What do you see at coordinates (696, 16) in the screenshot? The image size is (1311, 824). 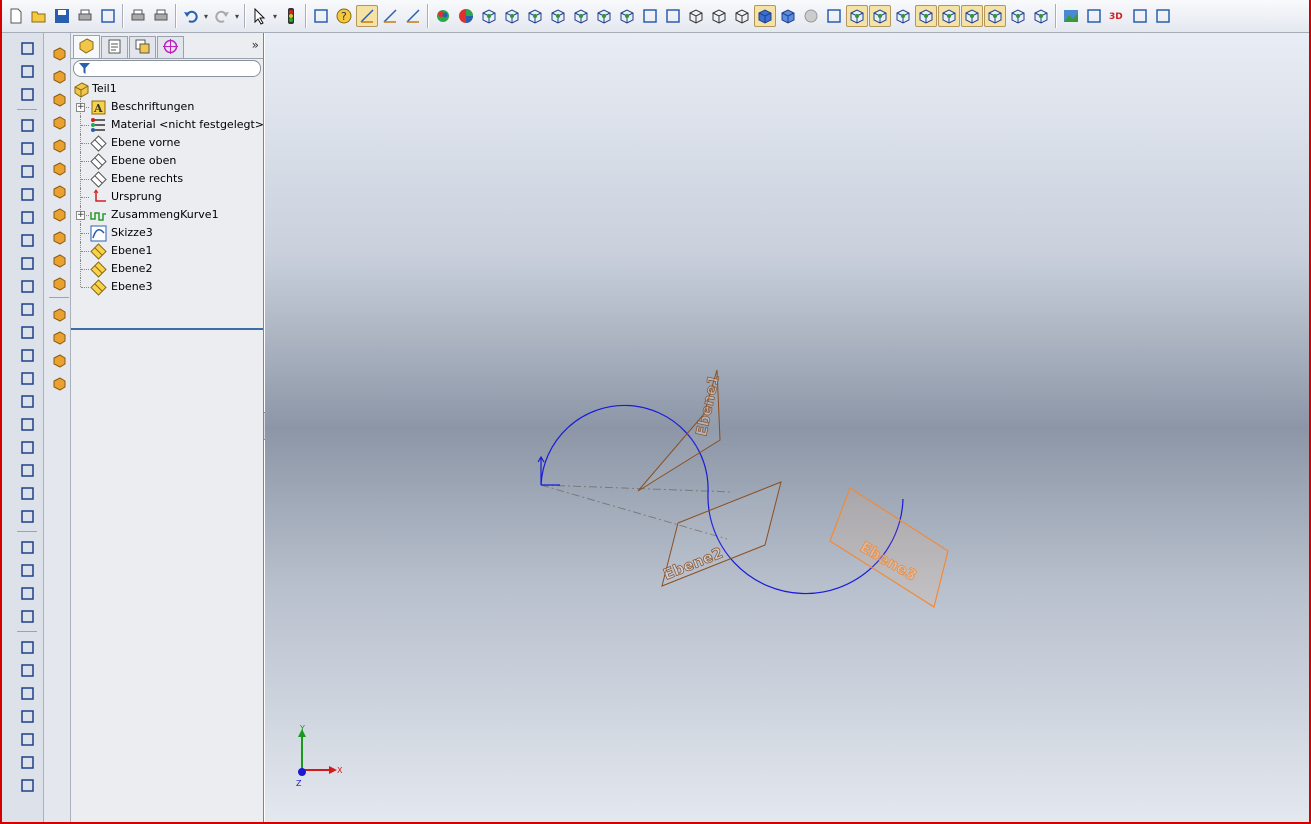 I see `wireframe-button` at bounding box center [696, 16].